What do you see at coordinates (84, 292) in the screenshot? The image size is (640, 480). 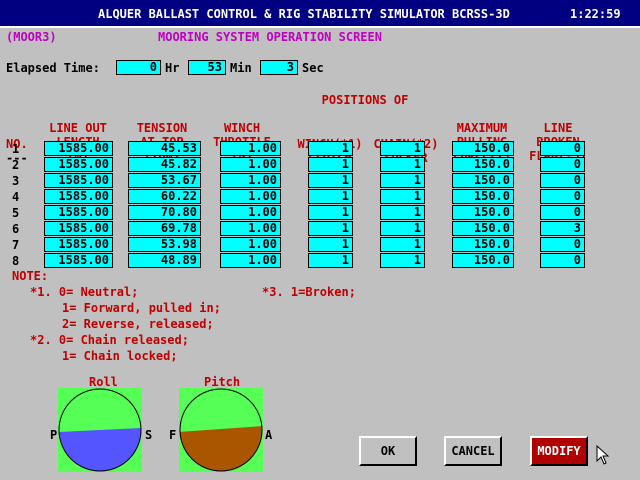 I see `note-1-neutral: *1. 0= Neutral;` at bounding box center [84, 292].